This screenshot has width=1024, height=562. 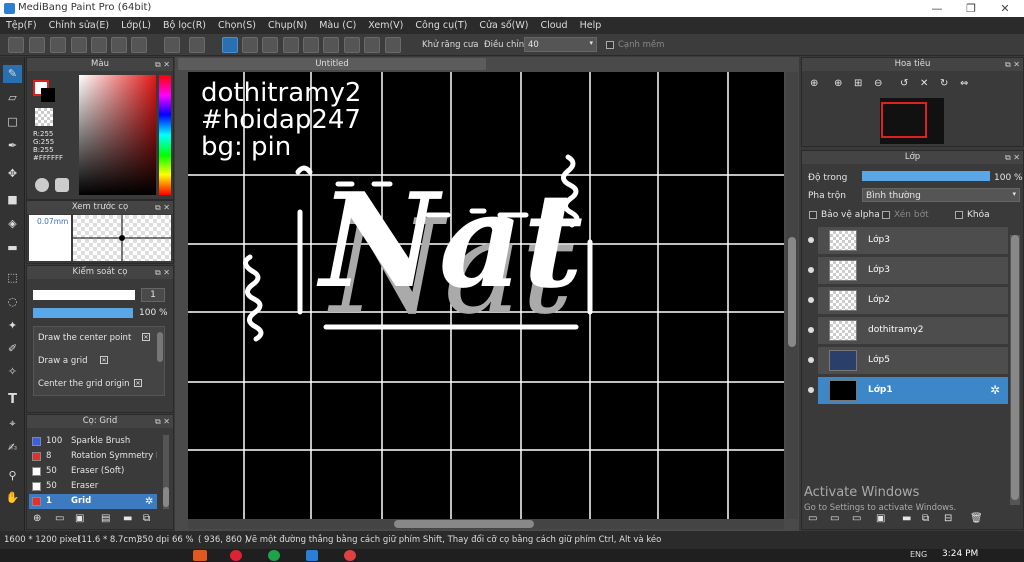 I want to click on saturation-value-picker, so click(x=117, y=135).